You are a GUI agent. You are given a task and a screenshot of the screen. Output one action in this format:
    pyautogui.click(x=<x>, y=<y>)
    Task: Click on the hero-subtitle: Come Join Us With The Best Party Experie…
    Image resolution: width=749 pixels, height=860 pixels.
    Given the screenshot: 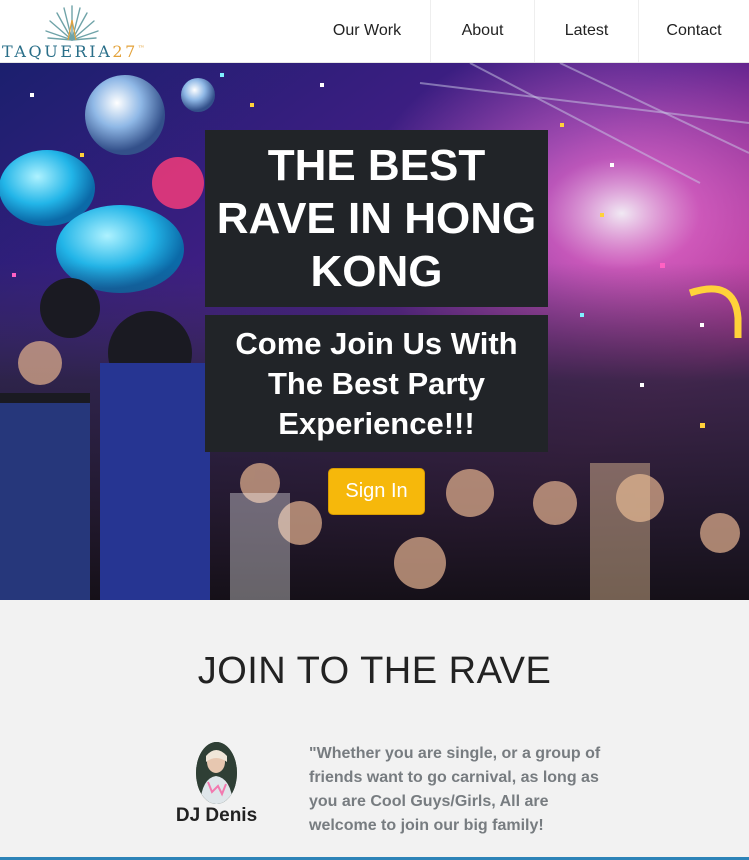 What is the action you would take?
    pyautogui.click(x=376, y=383)
    